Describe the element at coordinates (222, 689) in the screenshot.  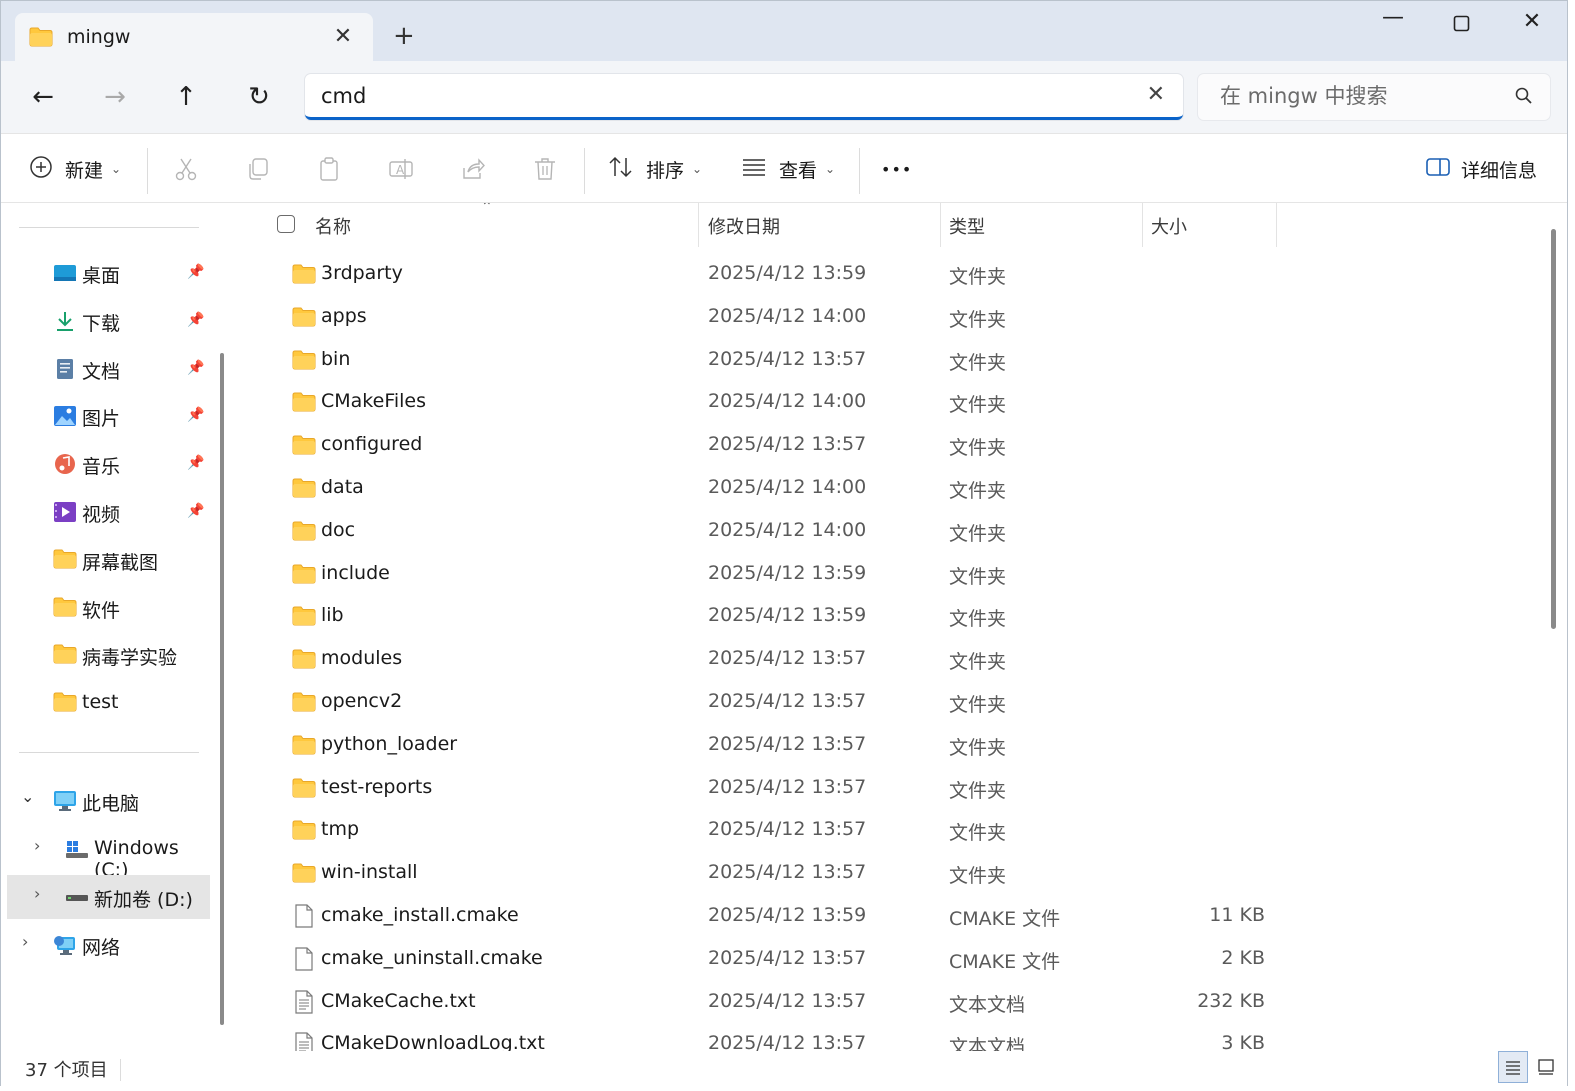
I see `sidebar-scrollbar` at that location.